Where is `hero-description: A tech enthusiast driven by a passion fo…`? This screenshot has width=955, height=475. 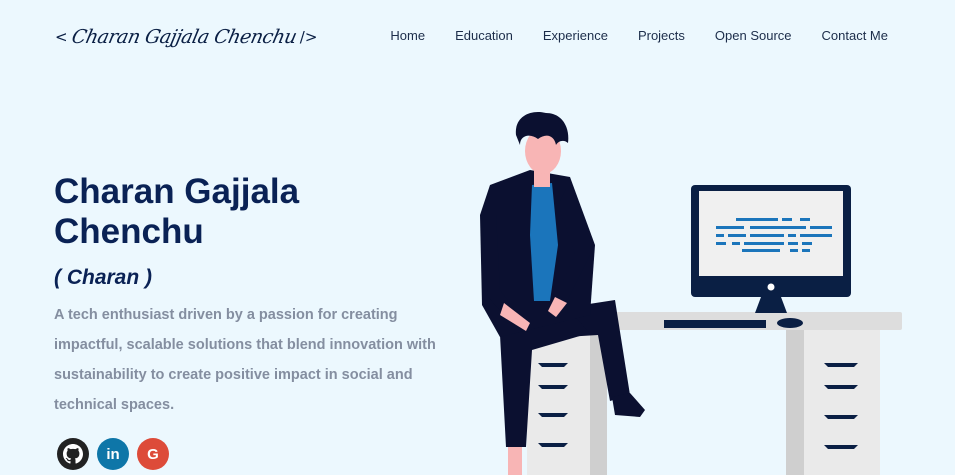 hero-description: A tech enthusiast driven by a passion fo… is located at coordinates (245, 360).